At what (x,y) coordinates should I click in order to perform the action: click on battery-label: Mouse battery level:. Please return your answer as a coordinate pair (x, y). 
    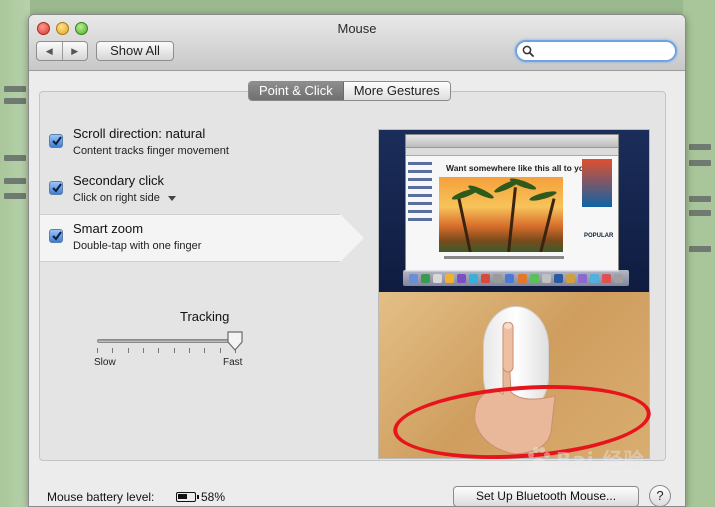
    Looking at the image, I should click on (101, 497).